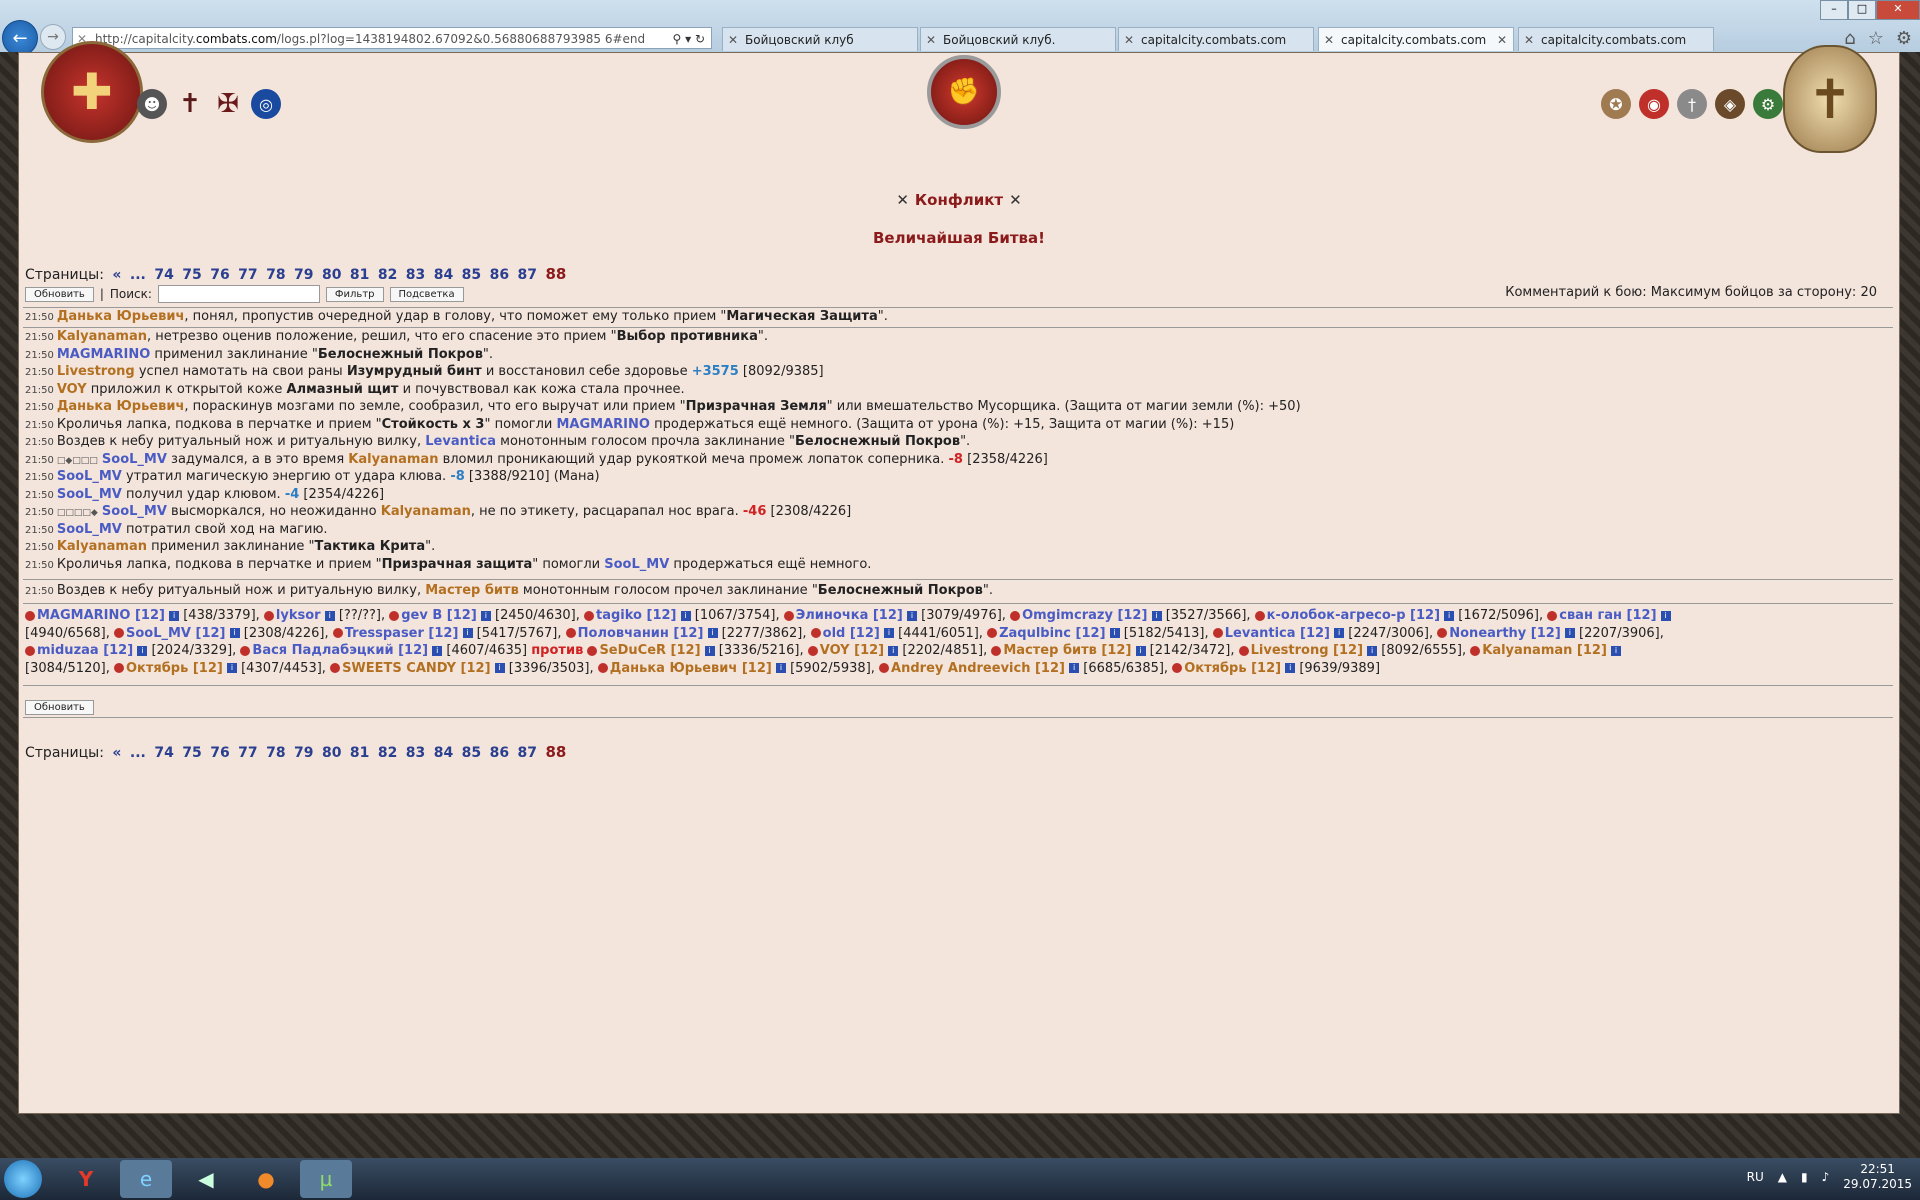 Image resolution: width=1920 pixels, height=1200 pixels. What do you see at coordinates (851, 633) in the screenshot?
I see `roster-player-name: old [12]` at bounding box center [851, 633].